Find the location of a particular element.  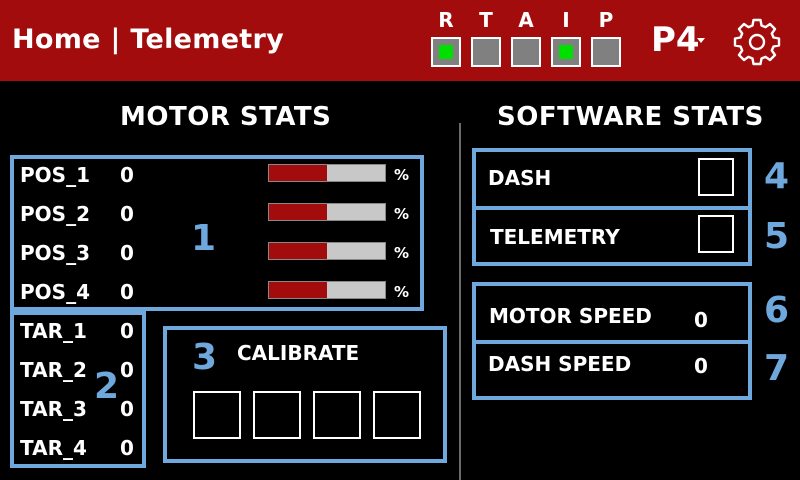

pos-1-bar is located at coordinates (327, 173).